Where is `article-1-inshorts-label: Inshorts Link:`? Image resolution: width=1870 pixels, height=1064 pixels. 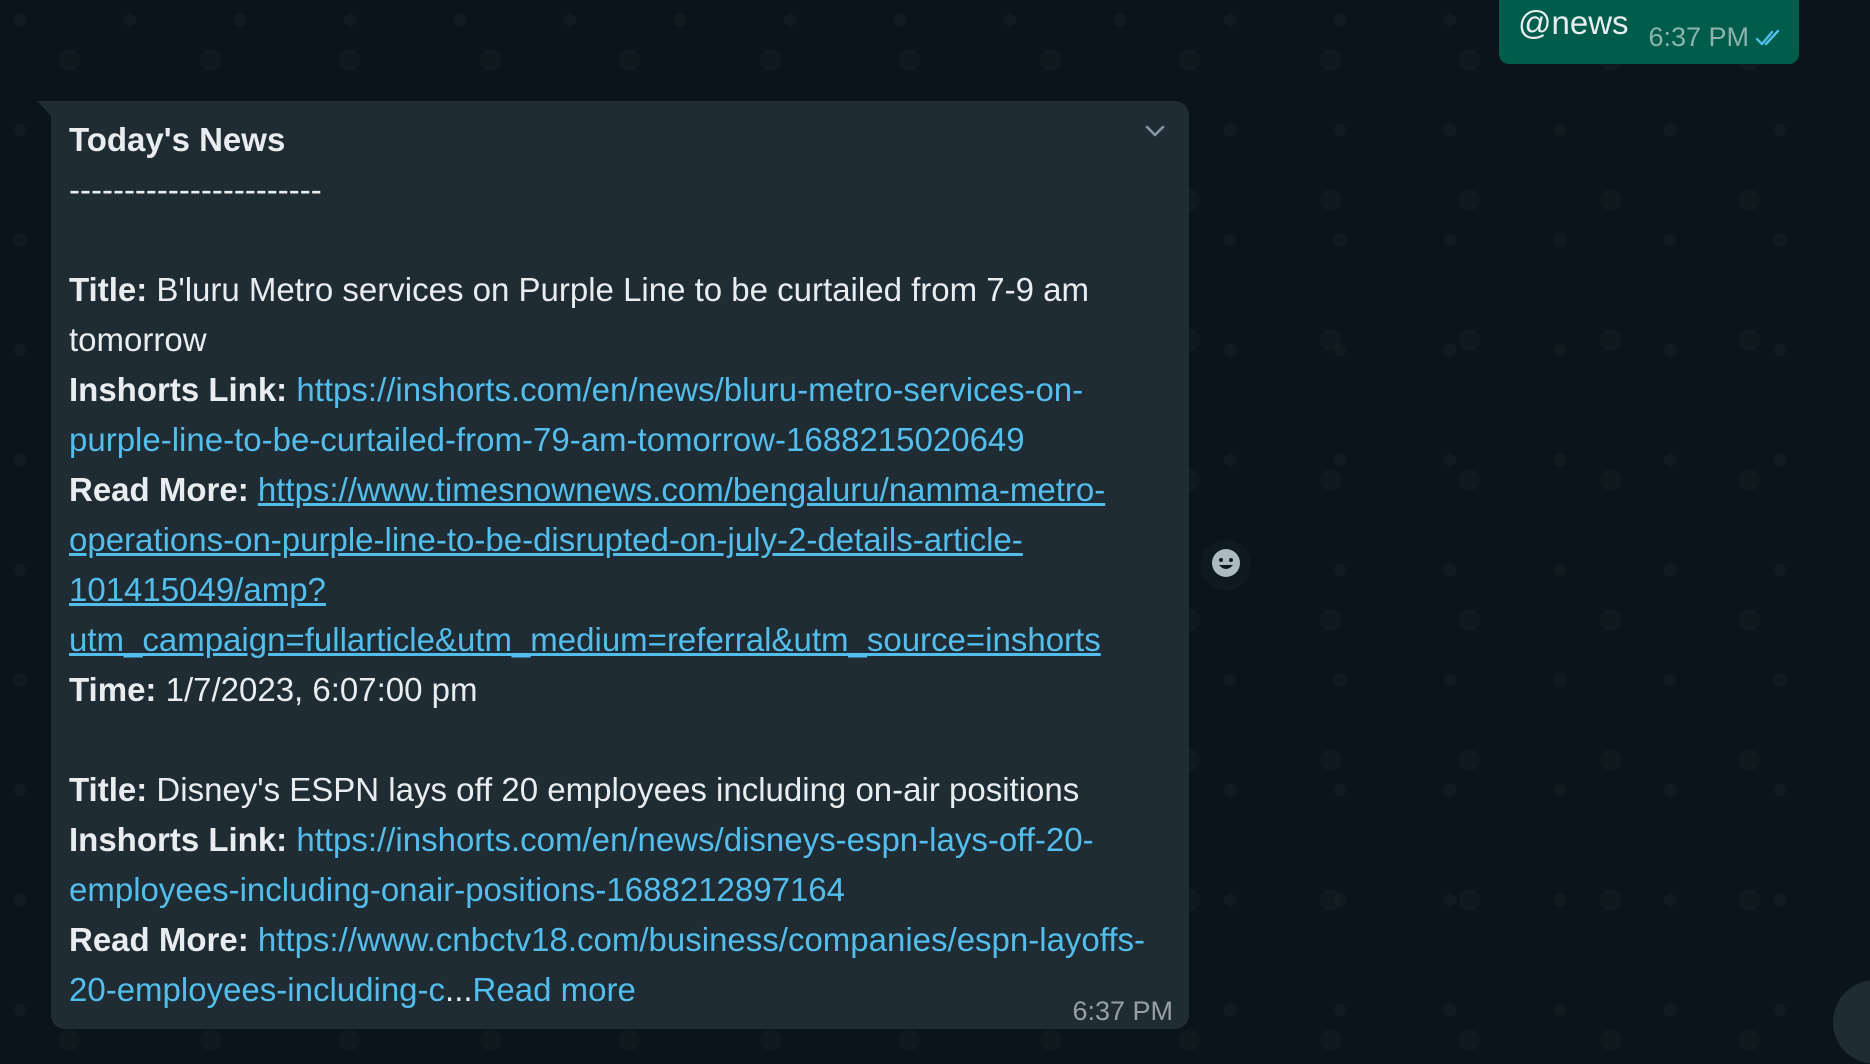 article-1-inshorts-label: Inshorts Link: is located at coordinates (178, 389).